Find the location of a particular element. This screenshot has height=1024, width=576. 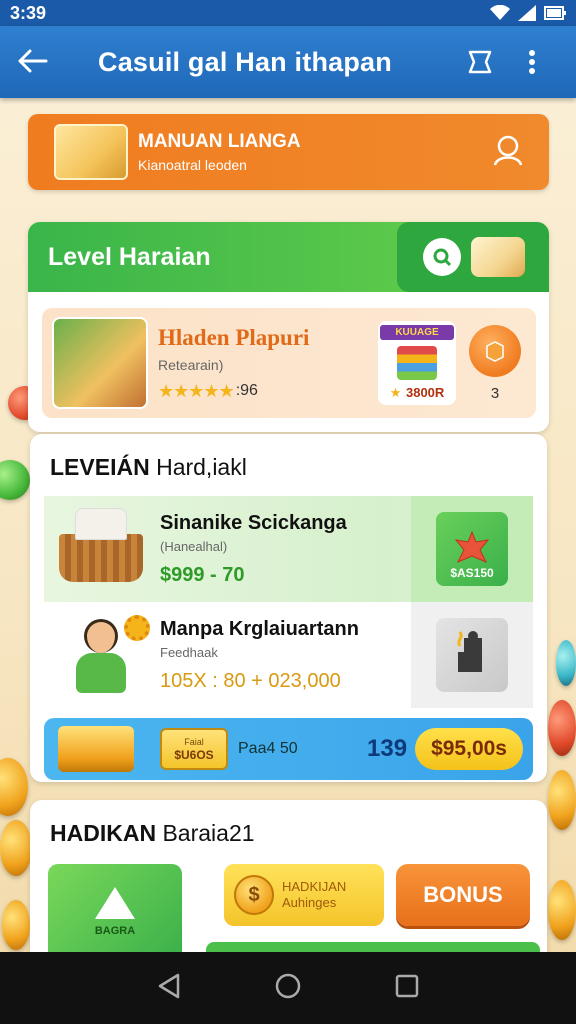

search-button is located at coordinates (442, 257).